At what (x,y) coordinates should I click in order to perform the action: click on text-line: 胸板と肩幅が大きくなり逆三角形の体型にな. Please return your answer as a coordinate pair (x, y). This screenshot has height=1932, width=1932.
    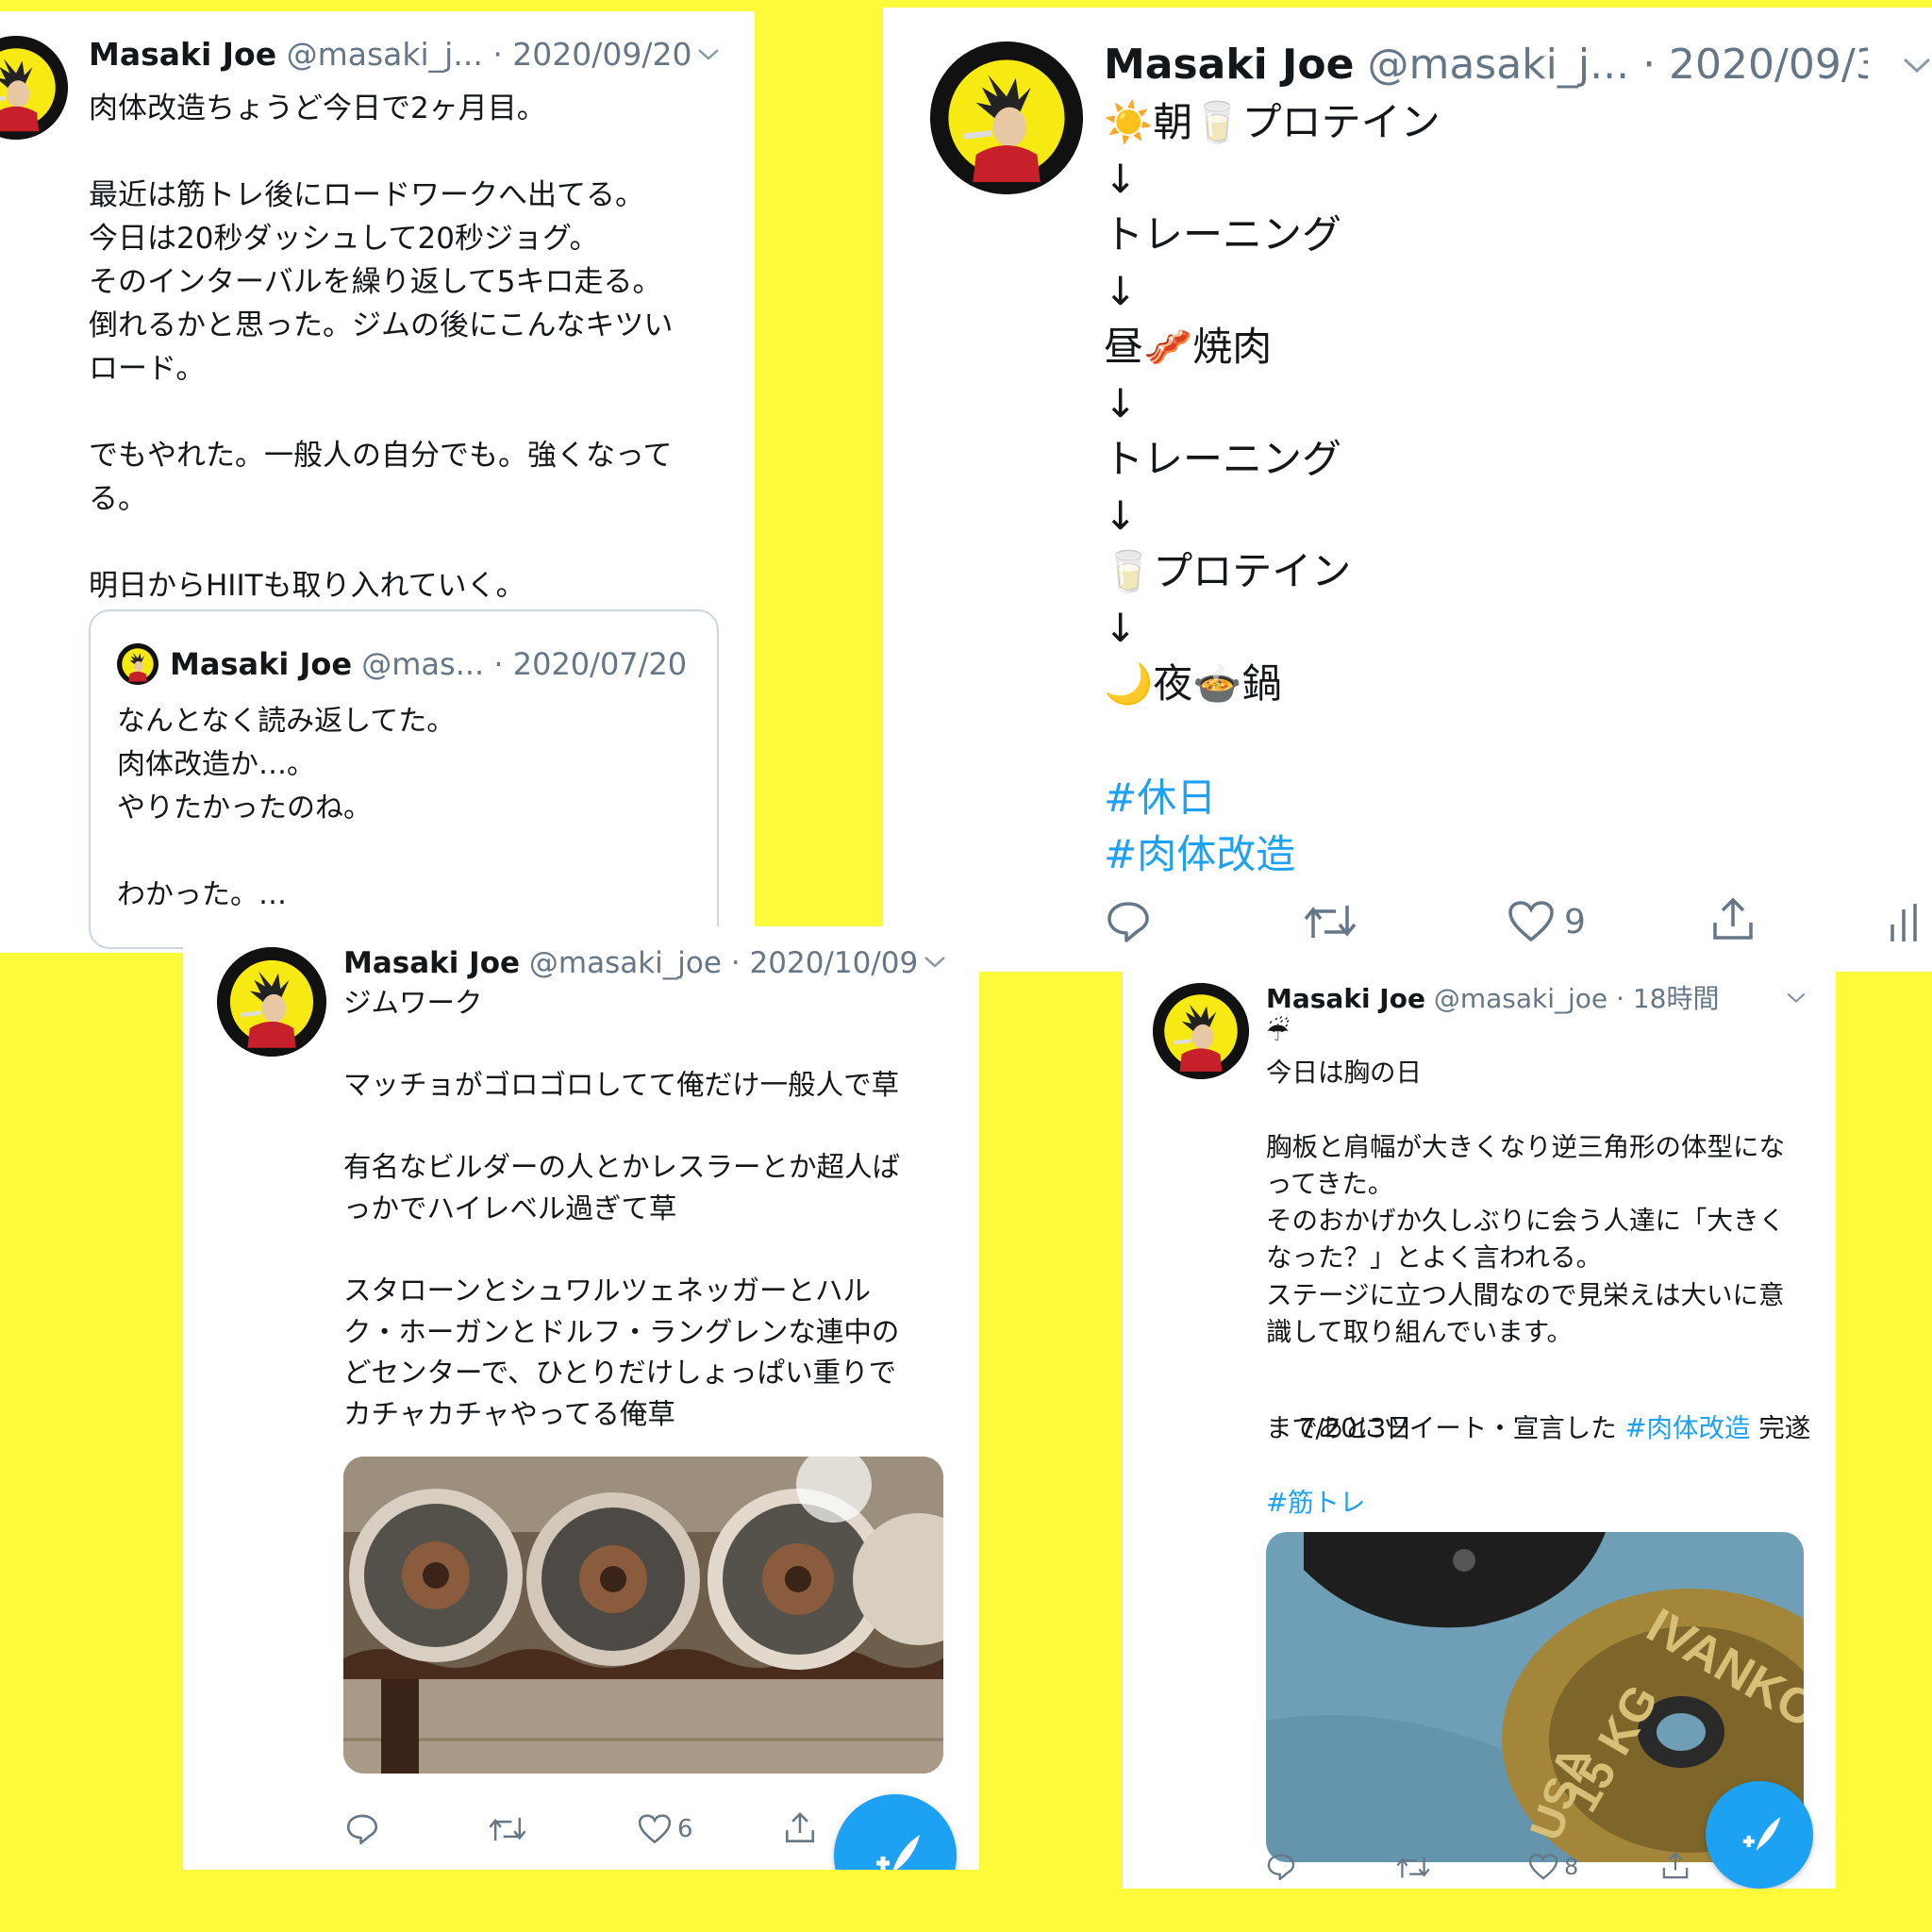
    Looking at the image, I should click on (1525, 1147).